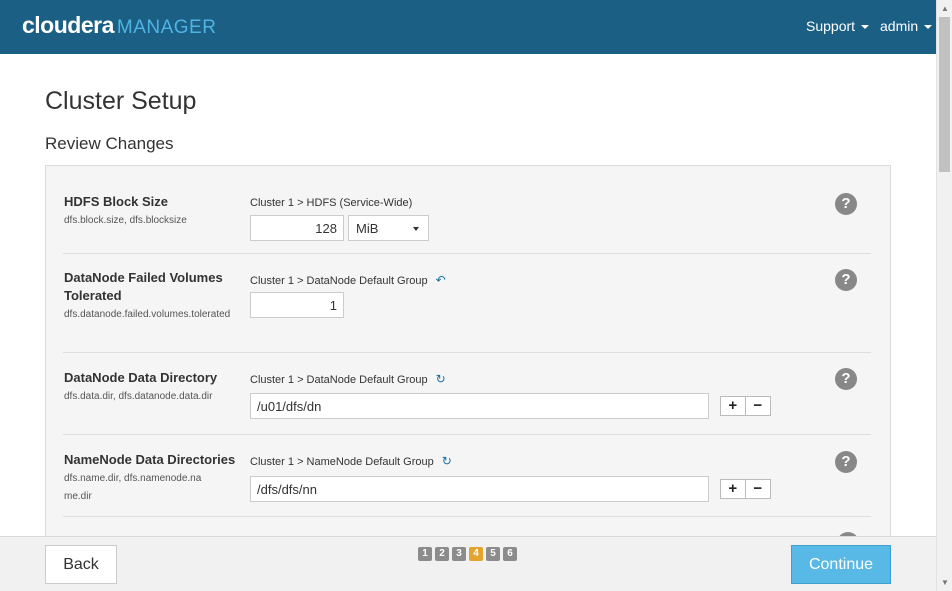 This screenshot has height=591, width=952. I want to click on continue-button: Continue, so click(841, 564).